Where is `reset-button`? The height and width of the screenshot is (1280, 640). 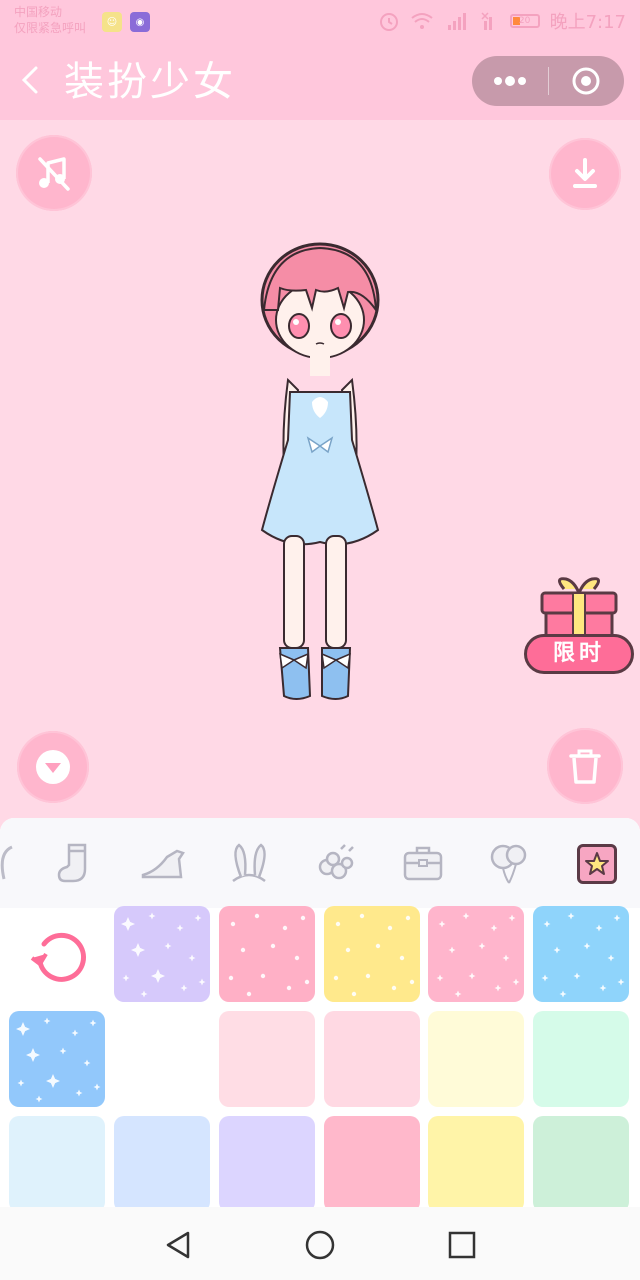 reset-button is located at coordinates (58, 956).